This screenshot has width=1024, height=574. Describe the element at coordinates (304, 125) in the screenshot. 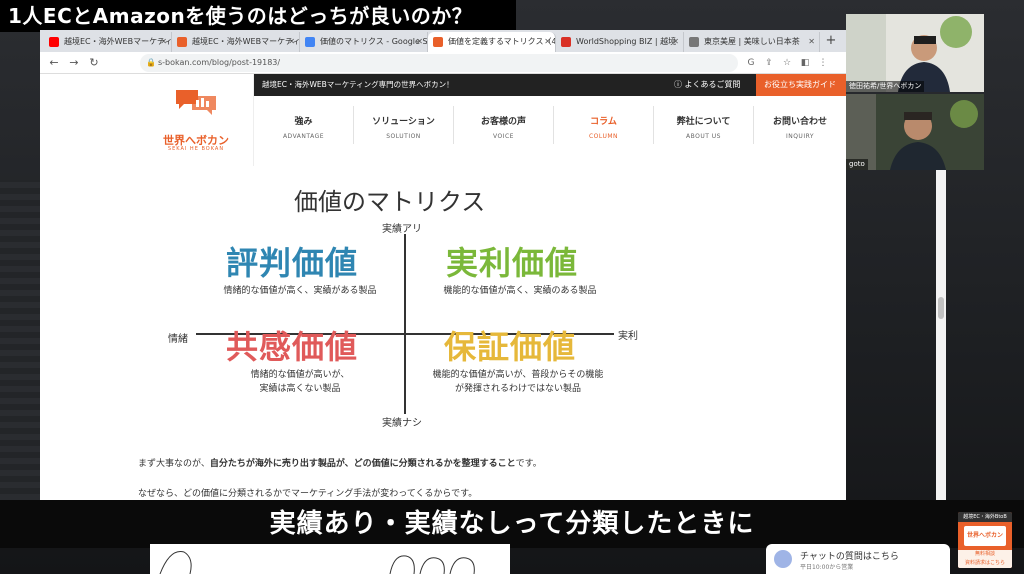

I see `nav-item-advantage: 強み ADVANTAGE` at that location.